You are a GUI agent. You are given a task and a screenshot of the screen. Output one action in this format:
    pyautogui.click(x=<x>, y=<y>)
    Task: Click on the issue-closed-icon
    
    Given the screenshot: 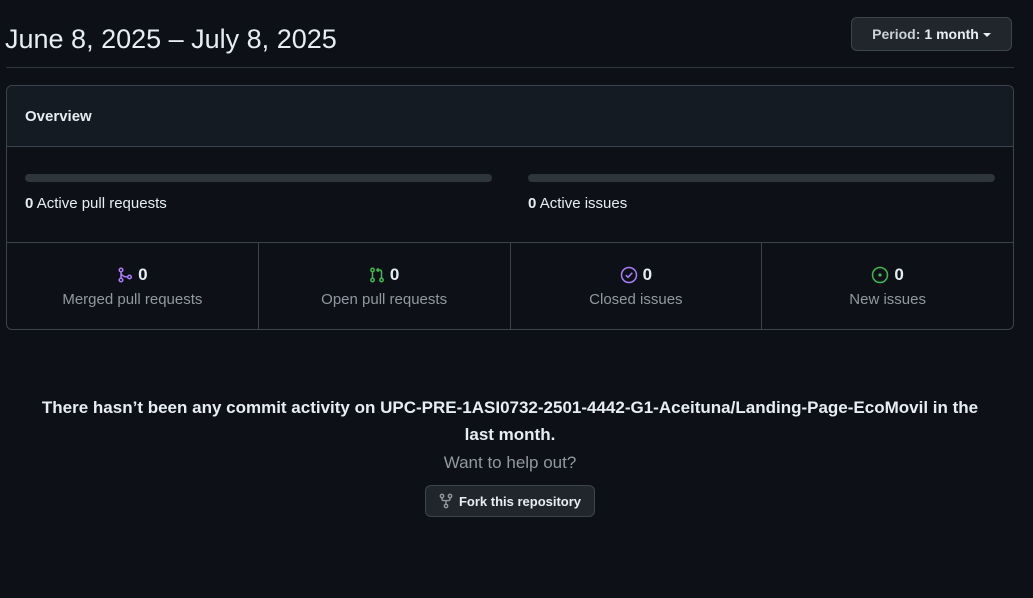 What is the action you would take?
    pyautogui.click(x=628, y=275)
    